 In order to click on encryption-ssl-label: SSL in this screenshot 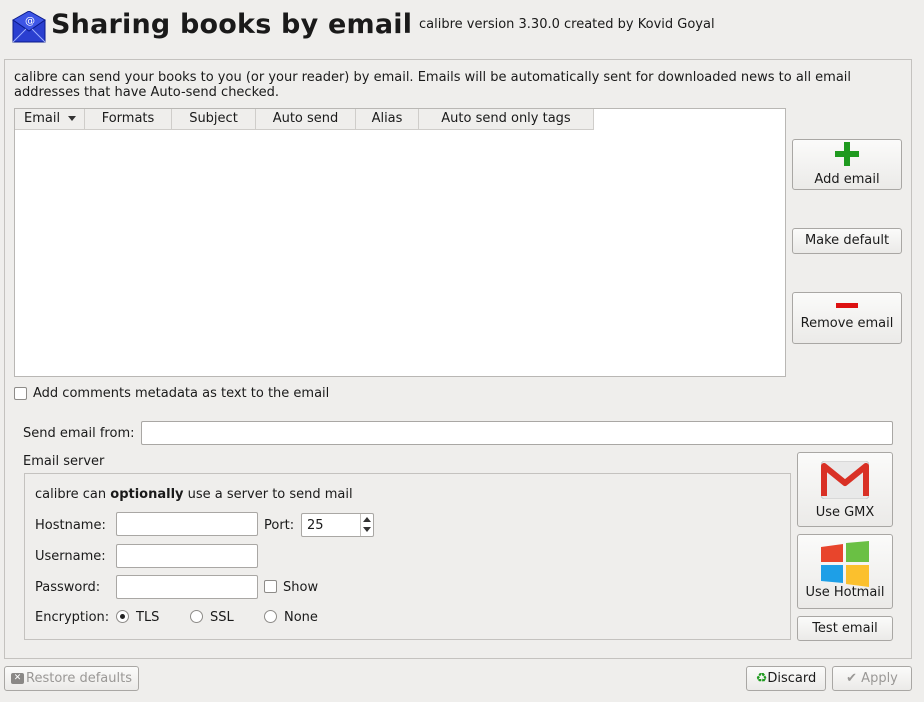, I will do `click(222, 617)`.